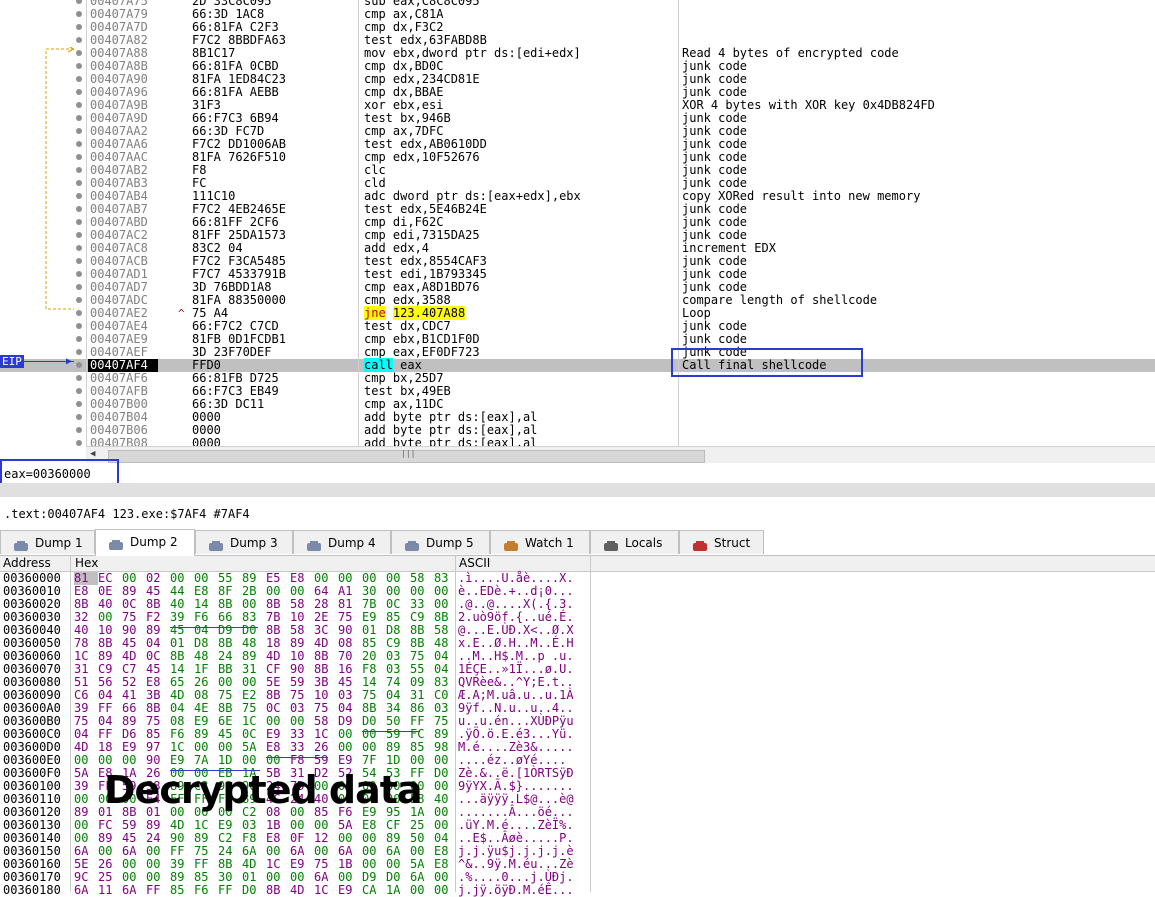  I want to click on disasm-row: 00407B04 0000 add byte ptr ds:[eax],al, so click(577, 417).